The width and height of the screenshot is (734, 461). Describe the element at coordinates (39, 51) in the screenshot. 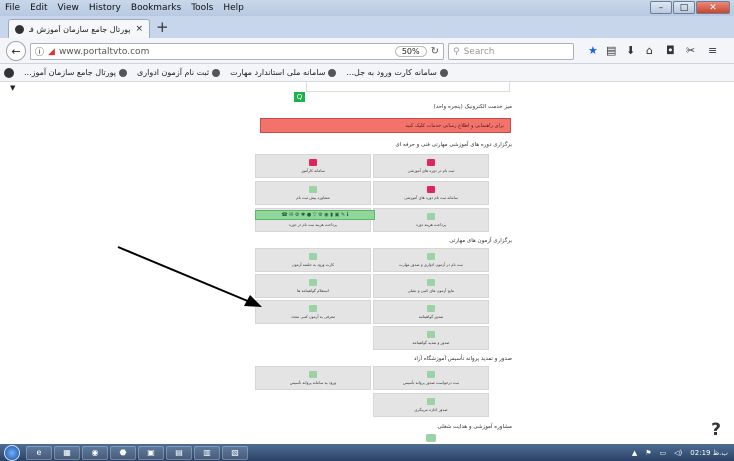

I see `info-icon: ⓘ` at that location.